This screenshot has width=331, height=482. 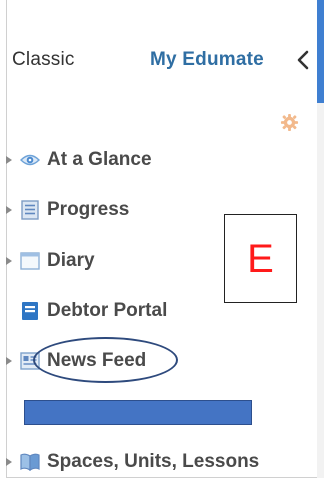 What do you see at coordinates (88, 209) in the screenshot?
I see `nav-item-label: Progress` at bounding box center [88, 209].